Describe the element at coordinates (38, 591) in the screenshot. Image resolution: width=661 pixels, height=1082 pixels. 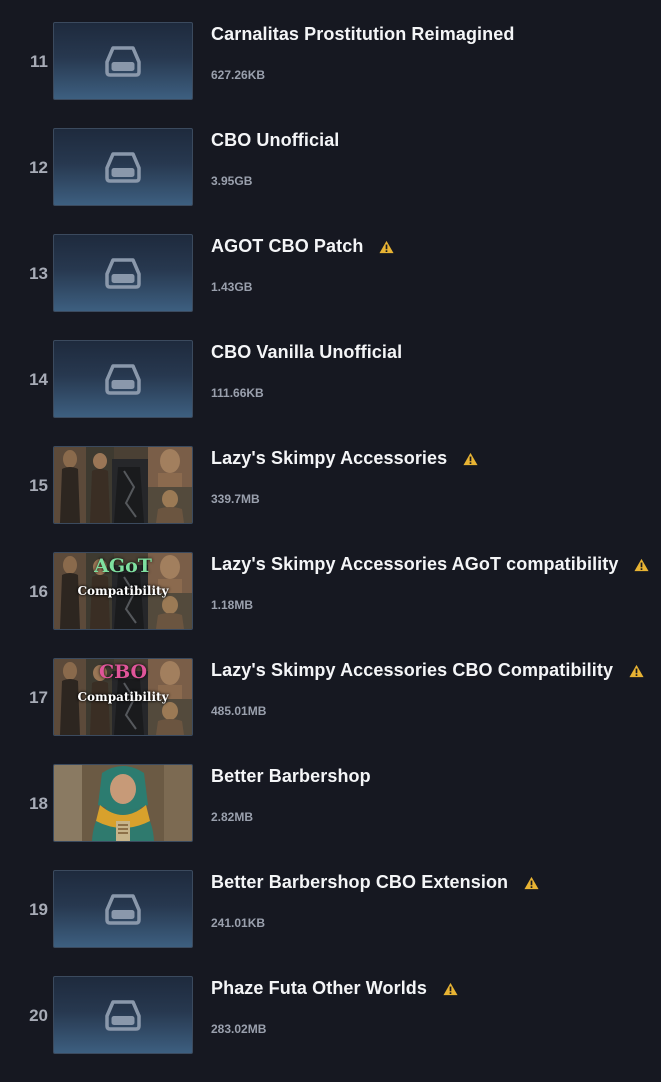
I see `item-index: 16` at that location.